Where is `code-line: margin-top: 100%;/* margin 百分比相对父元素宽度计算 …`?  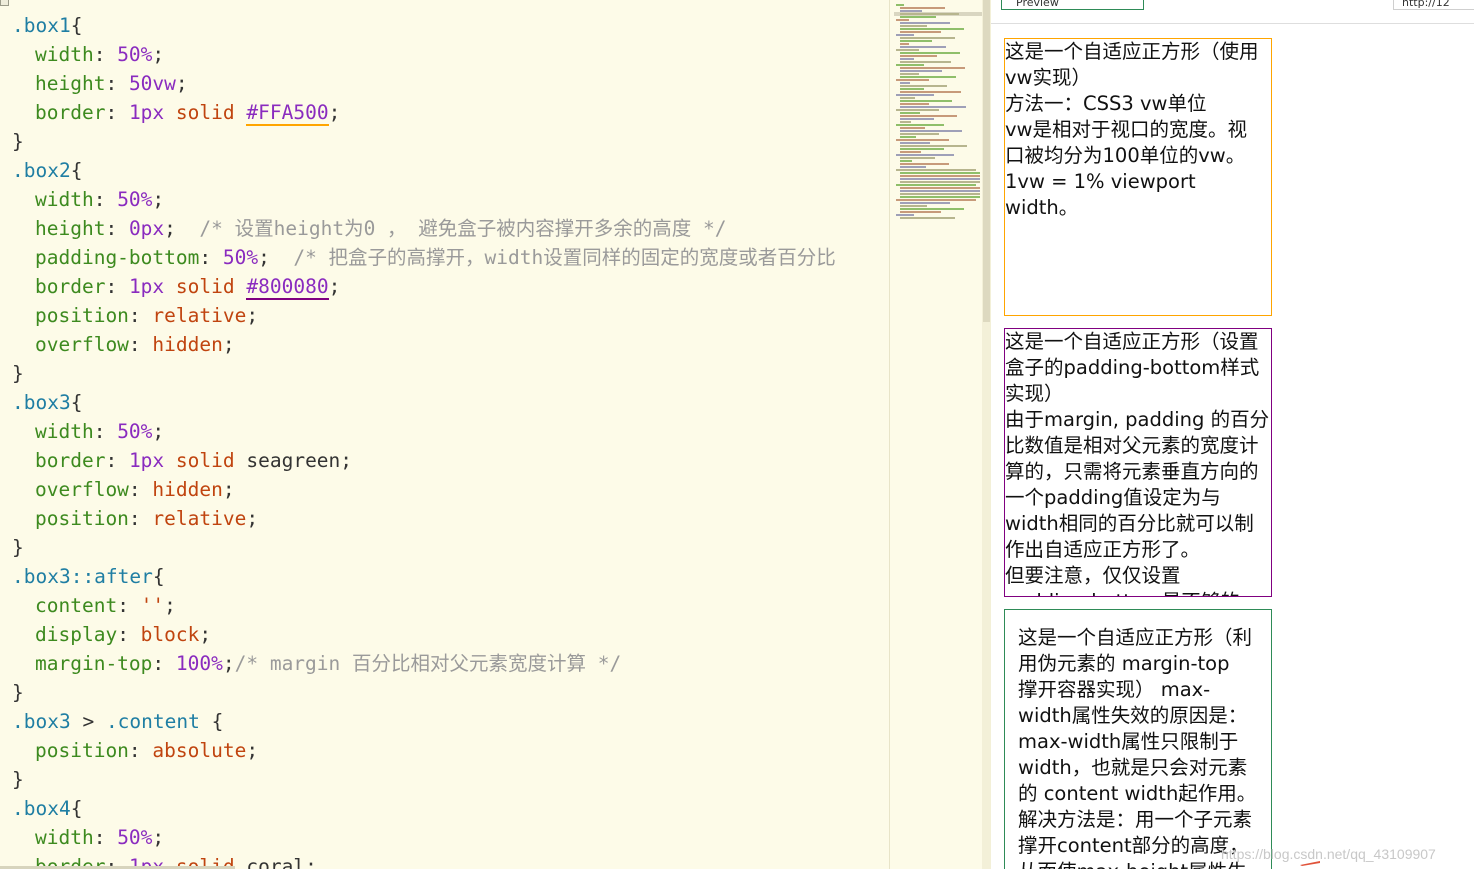
code-line: margin-top: 100%;/* margin 百分比相对父元素宽度计算 … is located at coordinates (450, 663).